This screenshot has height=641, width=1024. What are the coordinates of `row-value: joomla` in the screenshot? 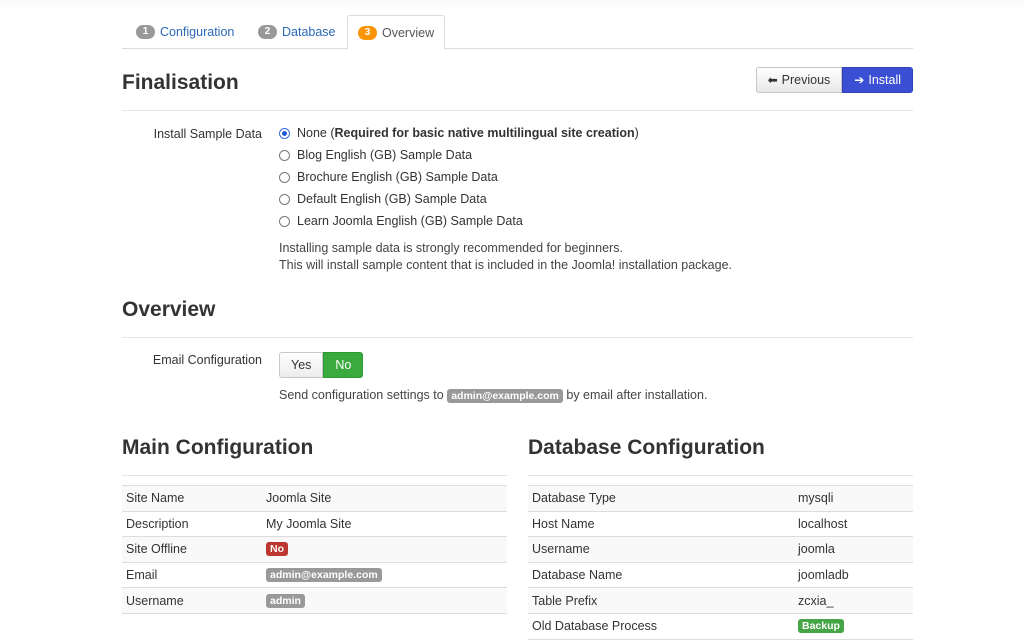 It's located at (816, 549).